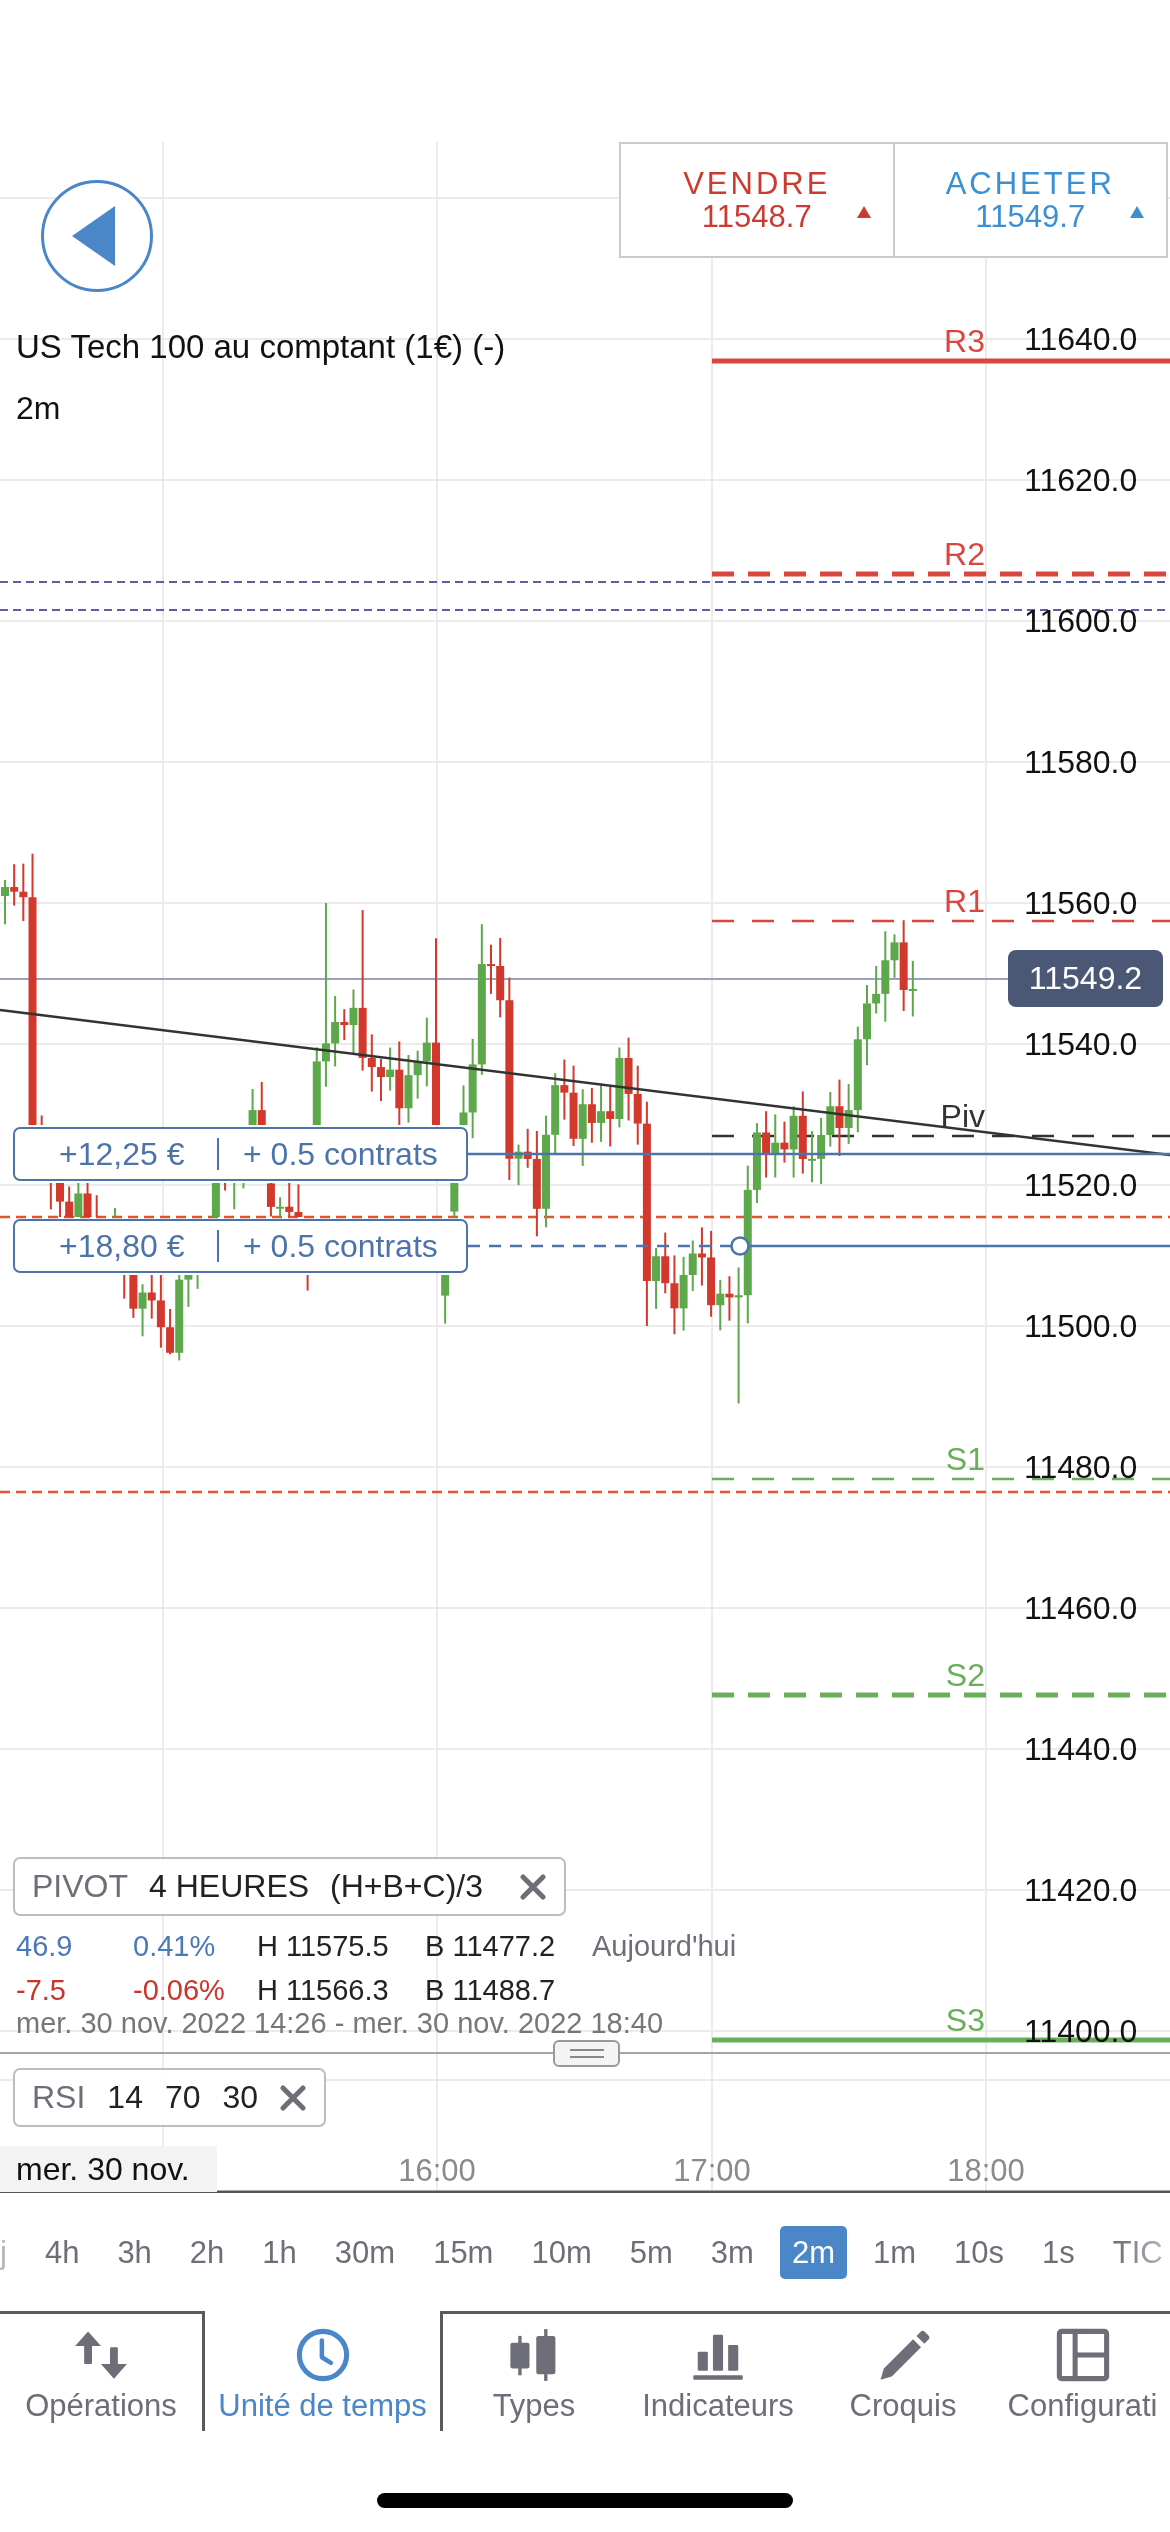 This screenshot has width=1170, height=2532. Describe the element at coordinates (964, 341) in the screenshot. I see `pivot-level-label: R3` at that location.